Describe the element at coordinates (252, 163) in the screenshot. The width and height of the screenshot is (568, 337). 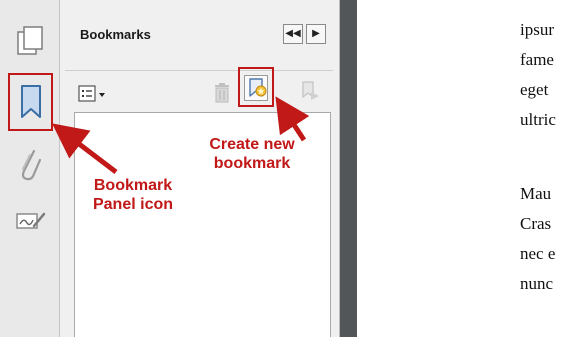
I see `annotation-line: bookmark` at that location.